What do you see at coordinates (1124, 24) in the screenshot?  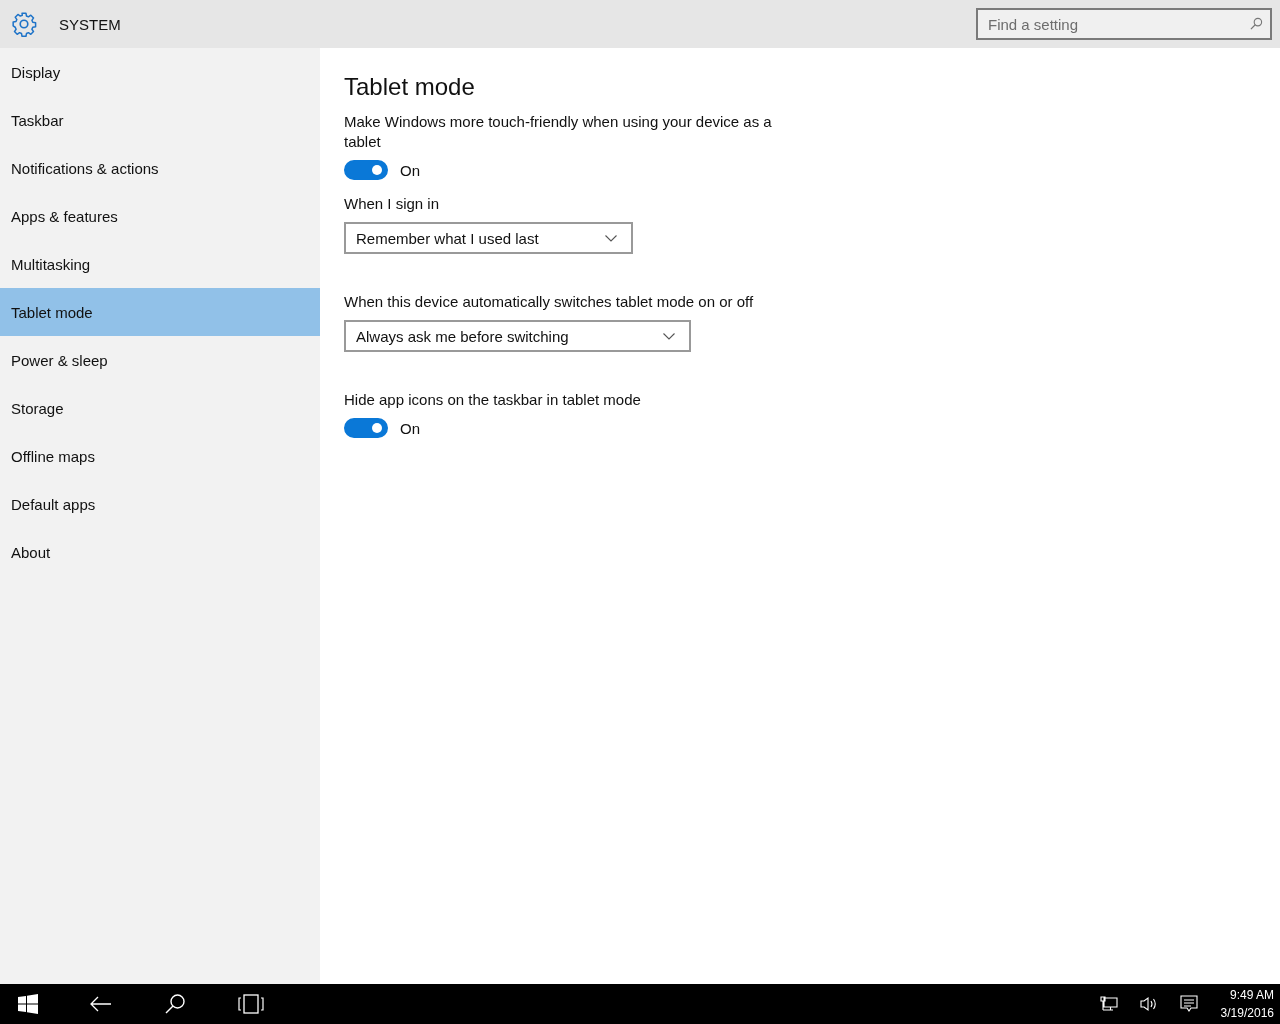 I see `search-field: Find a setting` at bounding box center [1124, 24].